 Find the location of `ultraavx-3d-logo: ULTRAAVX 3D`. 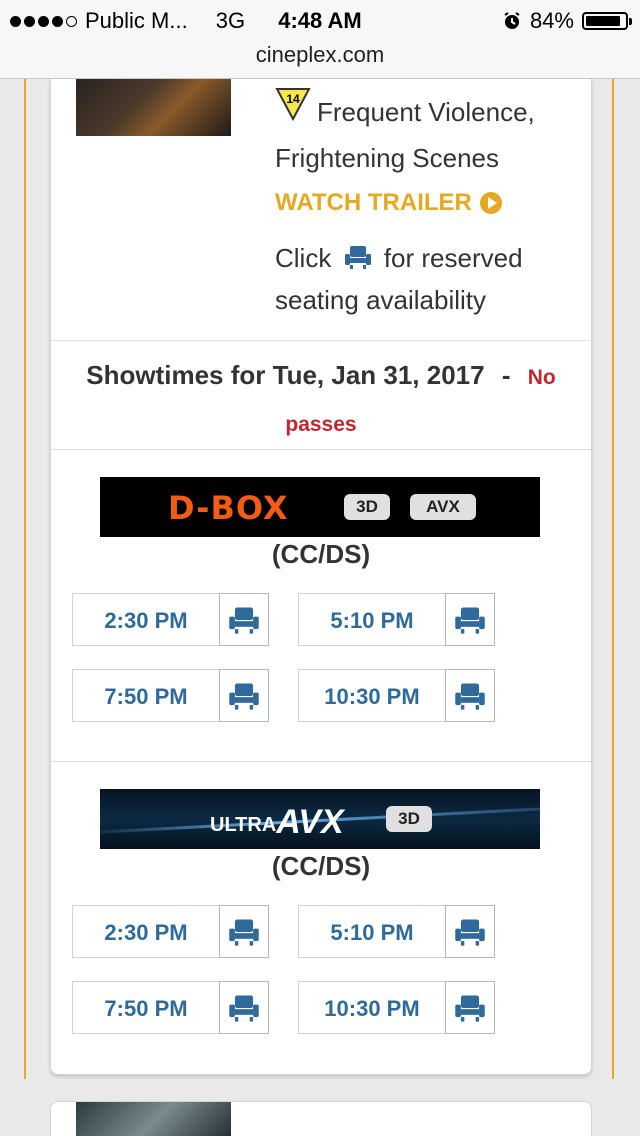

ultraavx-3d-logo: ULTRAAVX 3D is located at coordinates (320, 819).